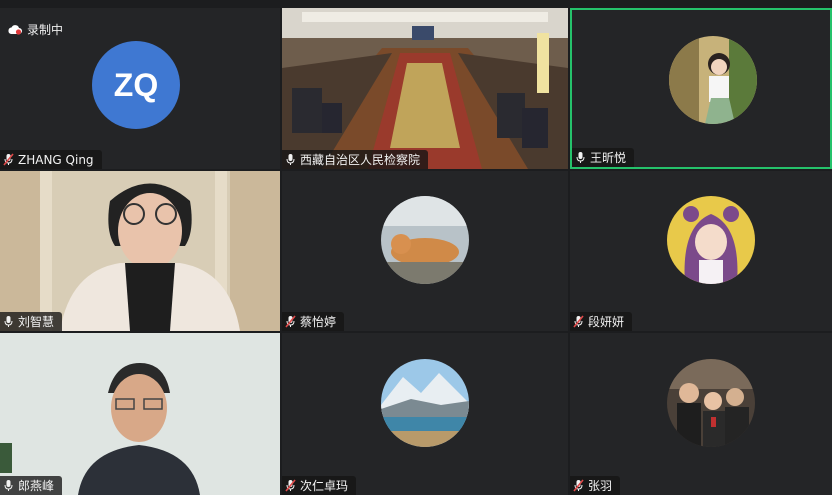 The height and width of the screenshot is (495, 832). I want to click on video-tile-lang-yanfeng: 郎燕峰, so click(140, 414).